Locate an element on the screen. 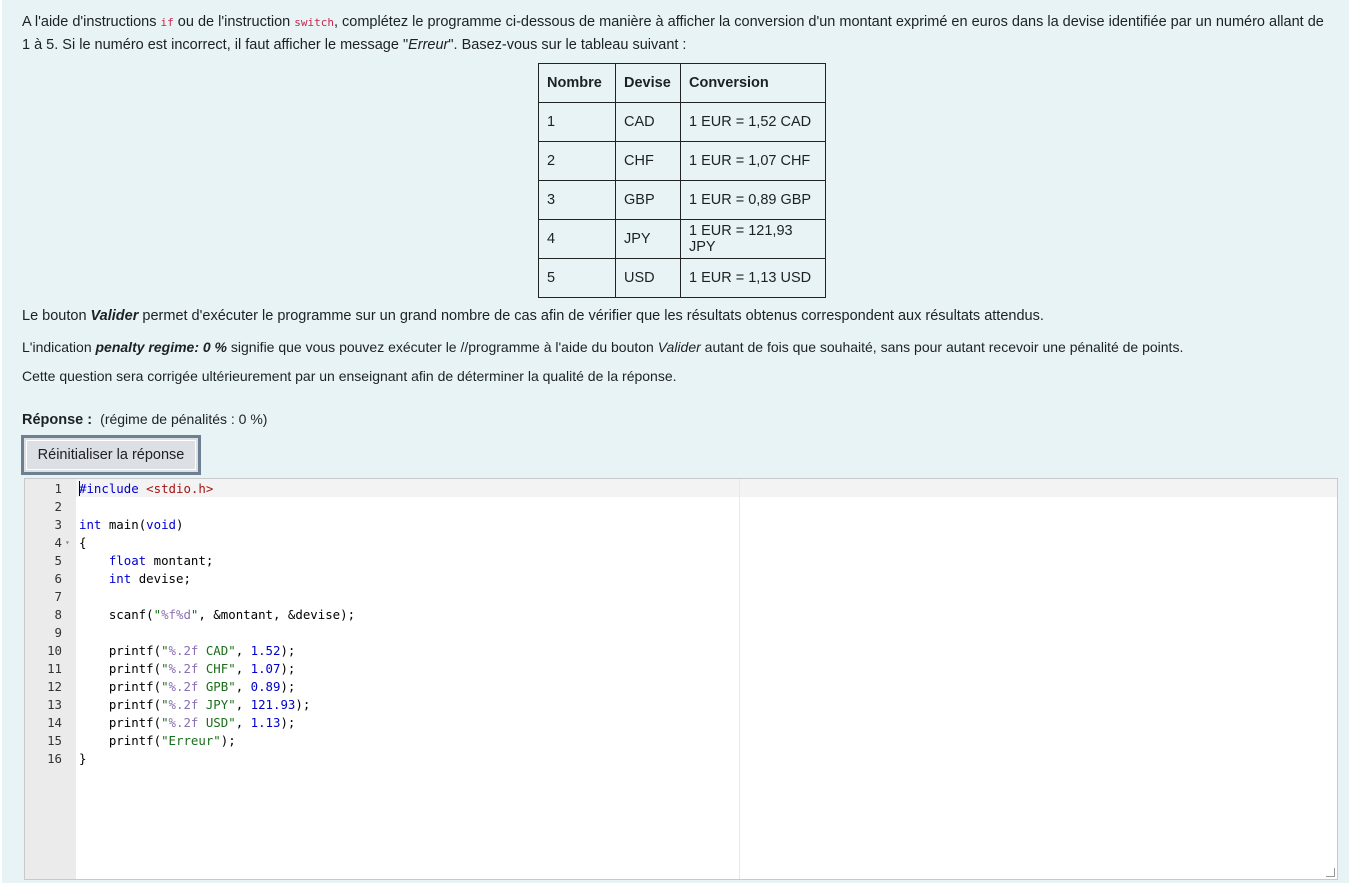 The width and height of the screenshot is (1351, 883). number-literal: 1.13 is located at coordinates (265, 722).